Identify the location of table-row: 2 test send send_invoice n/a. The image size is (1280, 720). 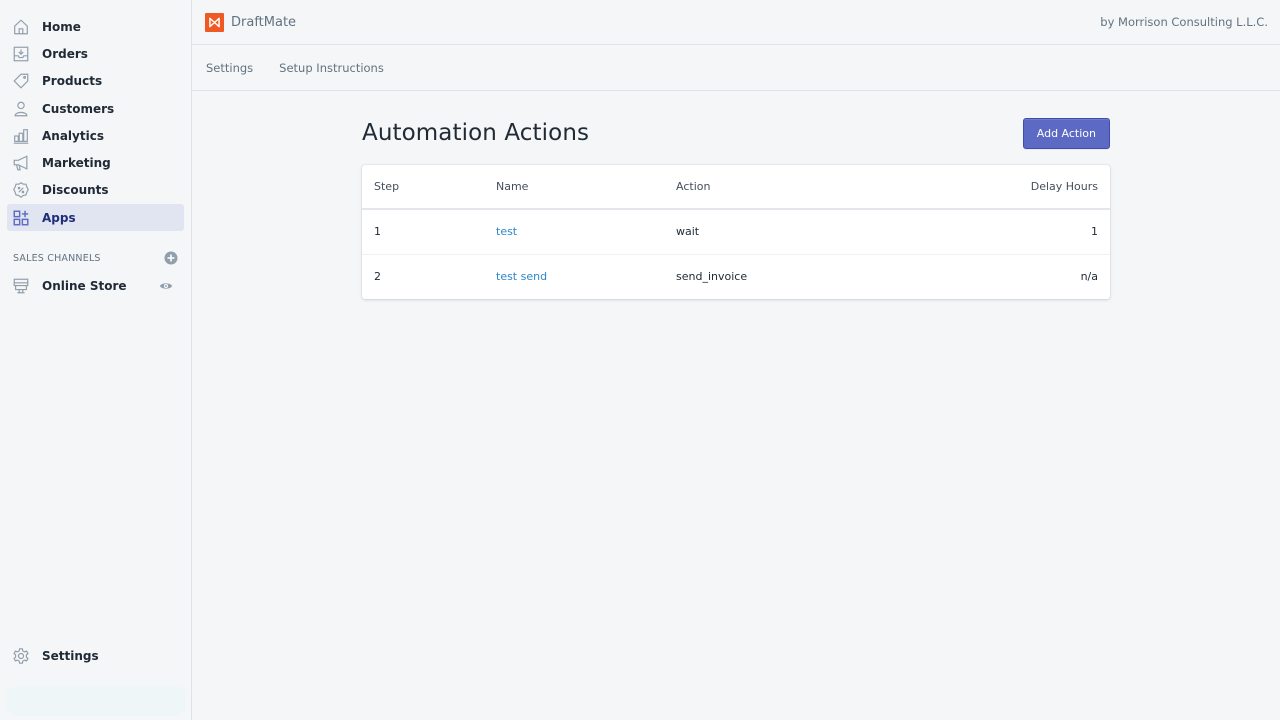
(736, 276).